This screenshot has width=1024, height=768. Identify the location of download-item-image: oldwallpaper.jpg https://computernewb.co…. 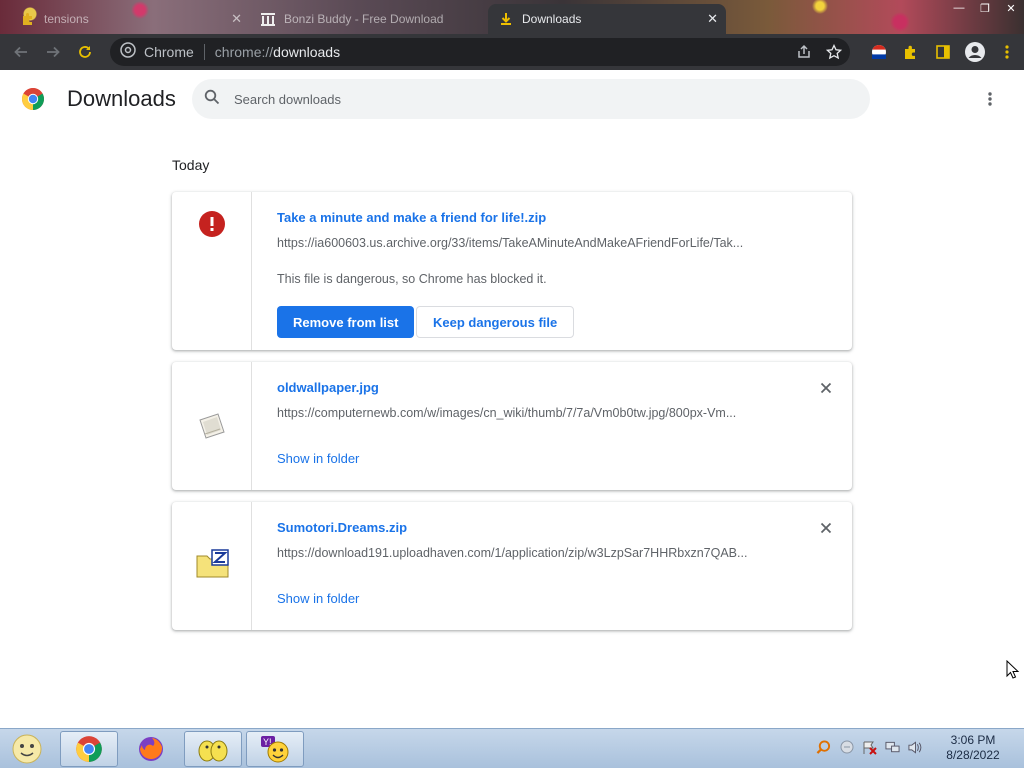
(512, 426).